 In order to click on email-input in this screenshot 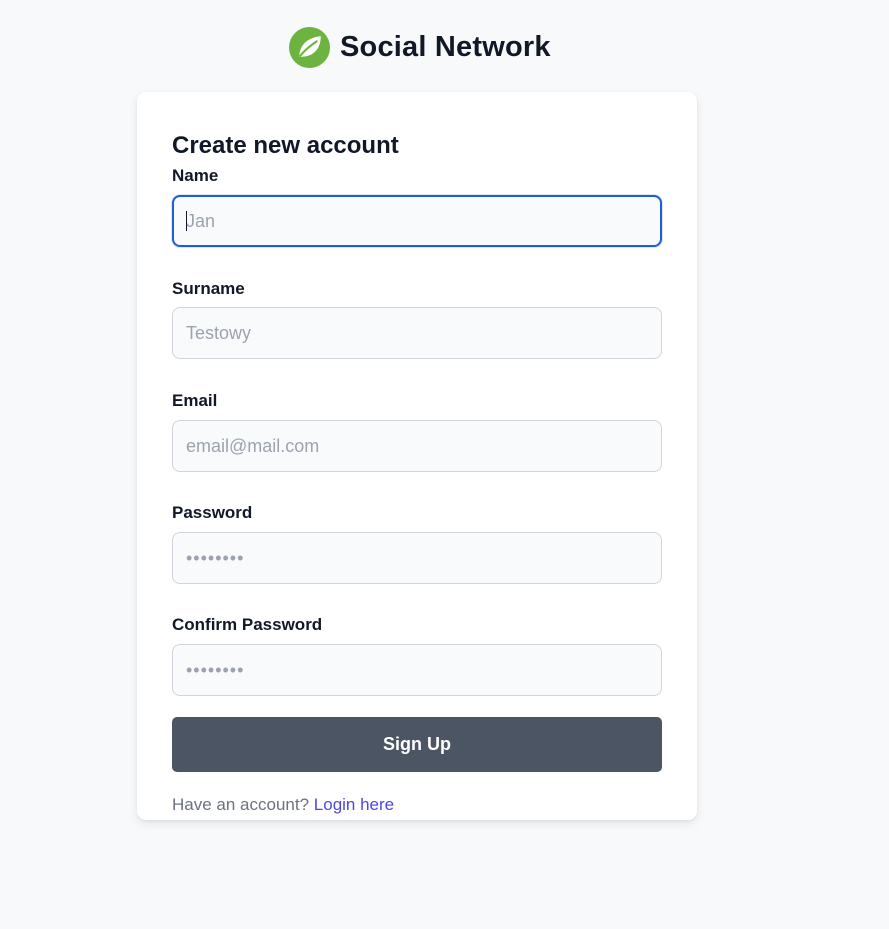, I will do `click(417, 446)`.